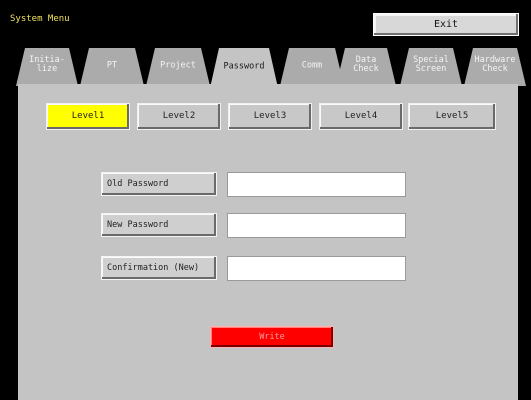 The width and height of the screenshot is (531, 400). What do you see at coordinates (270, 116) in the screenshot?
I see `level3-button: Level3` at bounding box center [270, 116].